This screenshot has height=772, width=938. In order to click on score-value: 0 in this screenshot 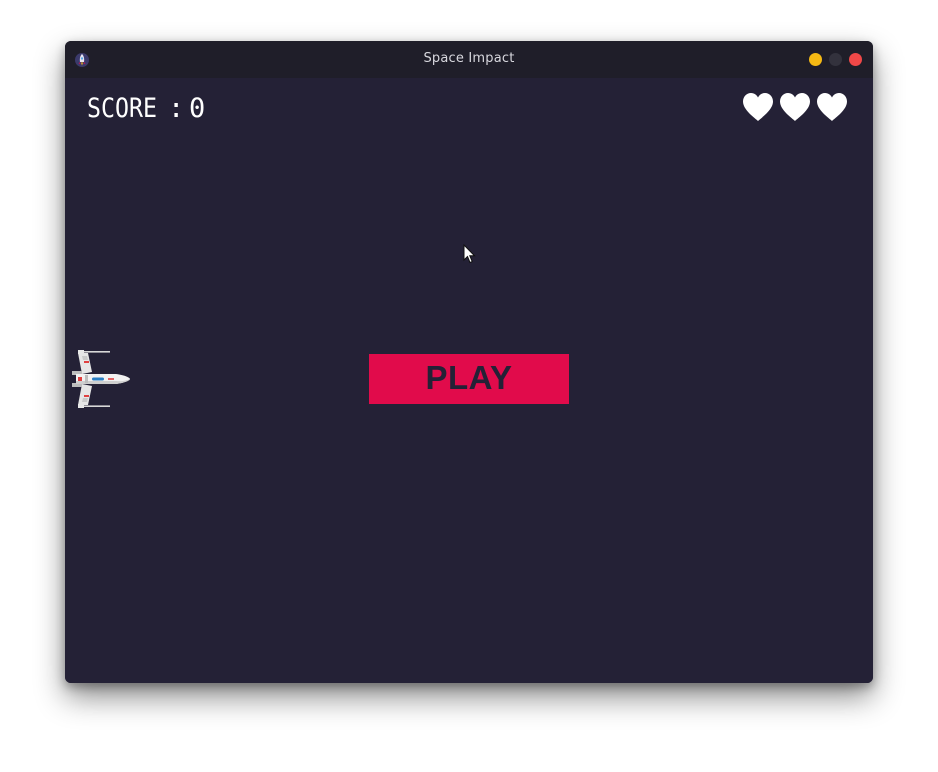, I will do `click(197, 107)`.